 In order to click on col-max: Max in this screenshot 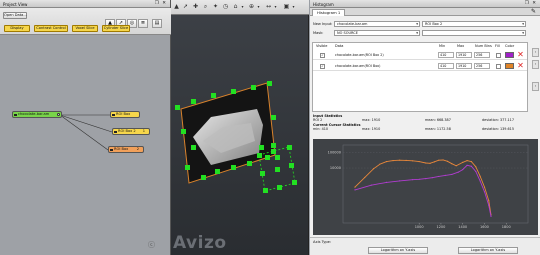, I will do `click(461, 46)`.